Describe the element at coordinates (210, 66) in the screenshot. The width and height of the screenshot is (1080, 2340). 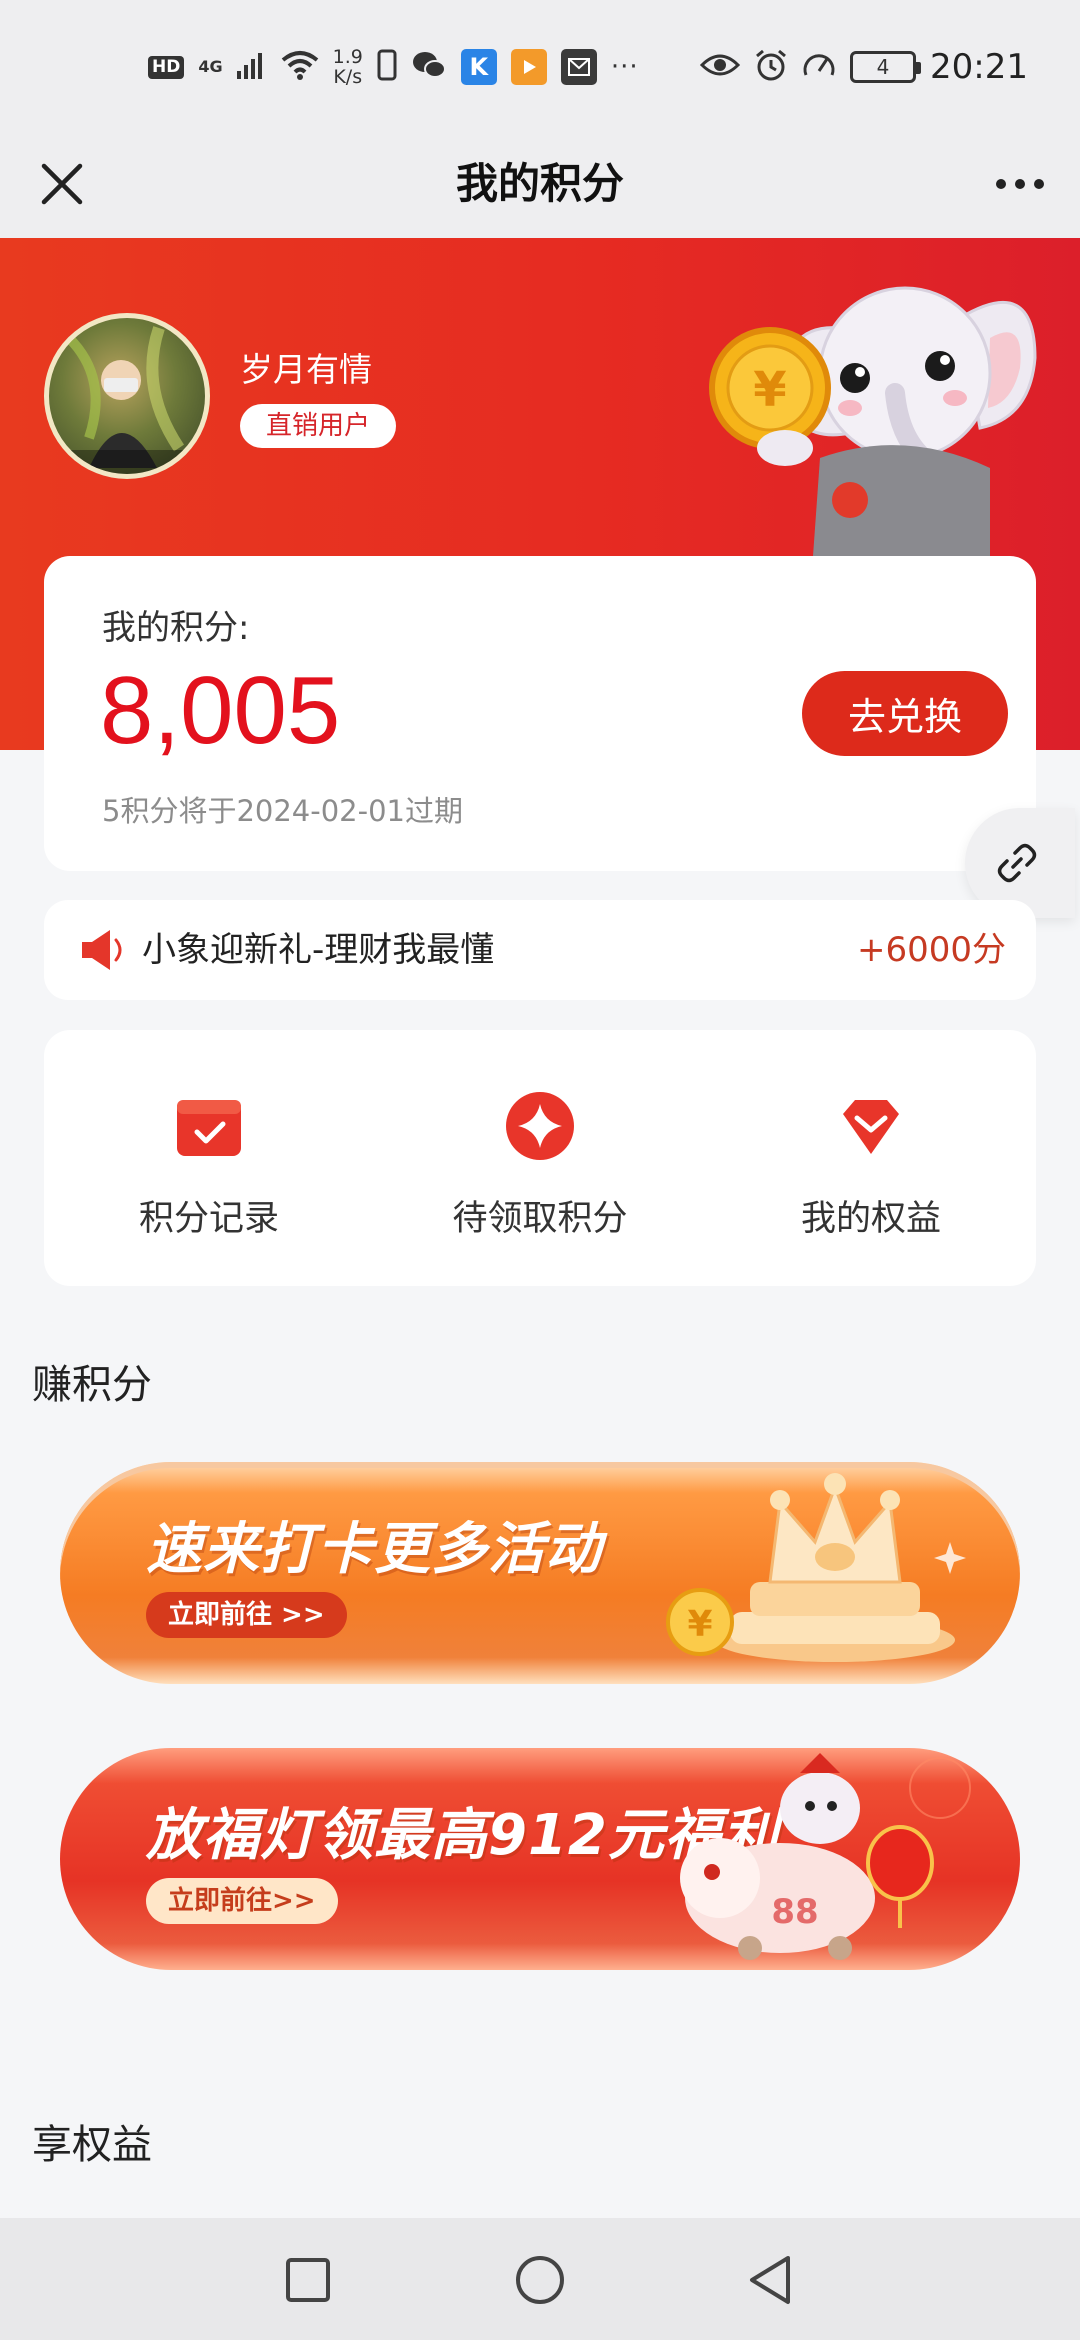
I see `network-type: 4G` at that location.